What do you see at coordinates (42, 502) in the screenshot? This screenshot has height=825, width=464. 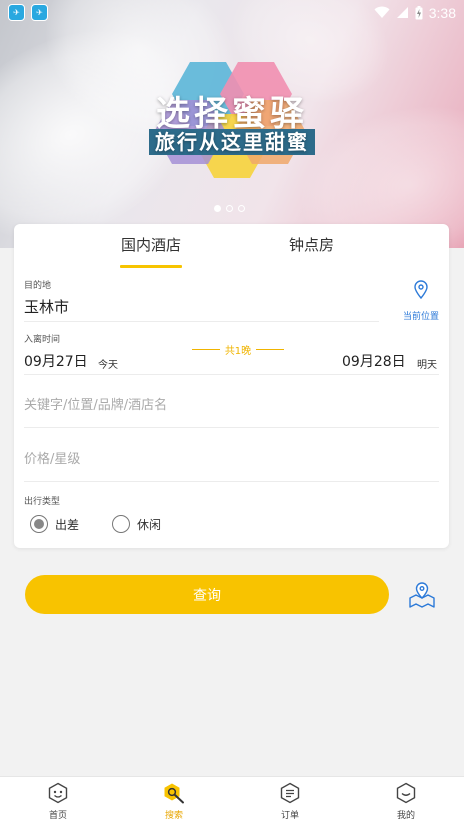 I see `trip-type-label: 出行类型` at bounding box center [42, 502].